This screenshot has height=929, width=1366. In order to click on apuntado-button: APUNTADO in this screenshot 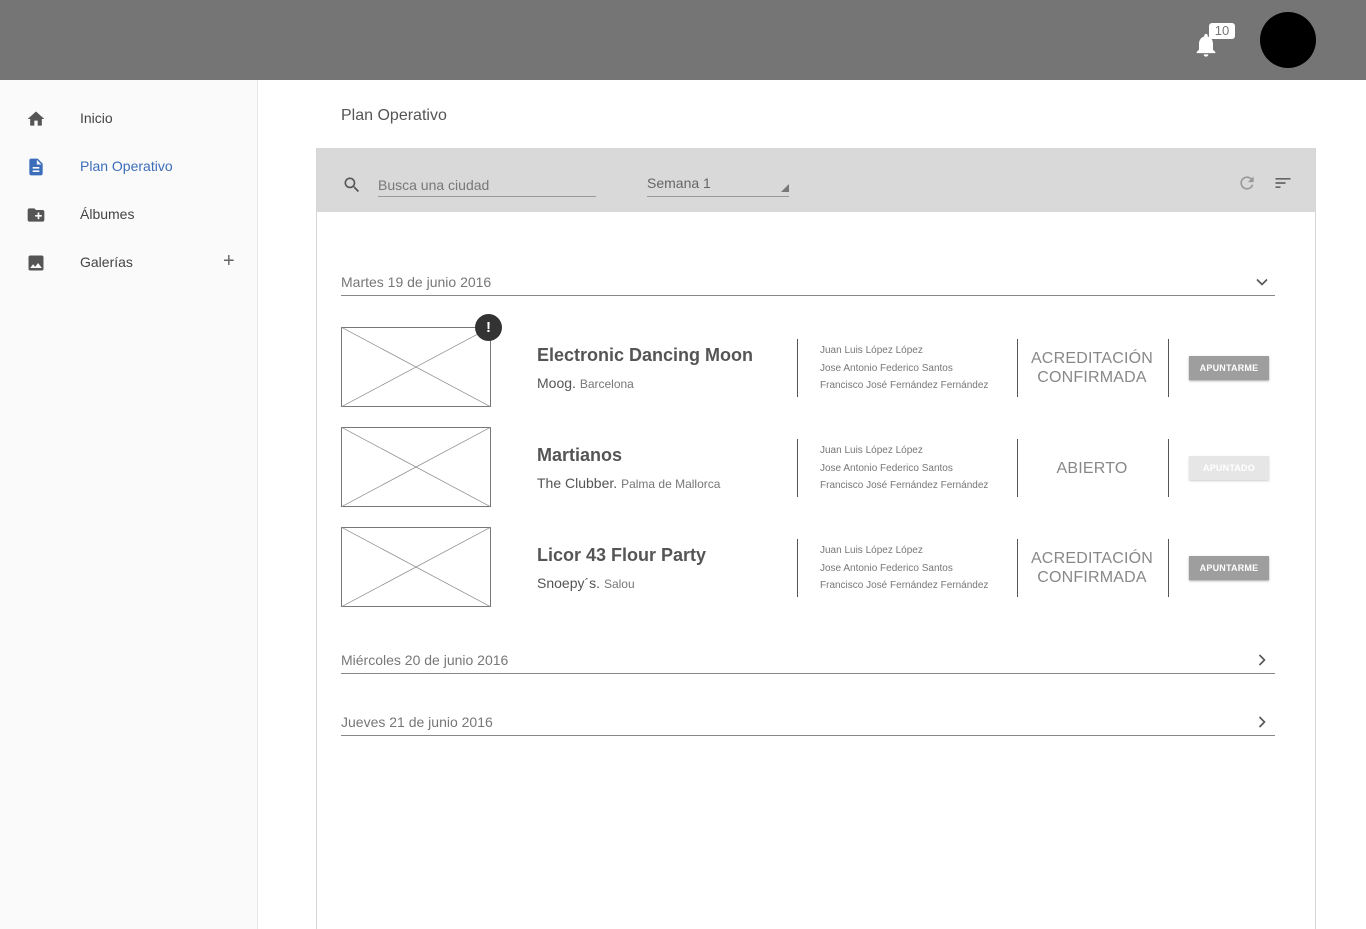, I will do `click(1229, 468)`.